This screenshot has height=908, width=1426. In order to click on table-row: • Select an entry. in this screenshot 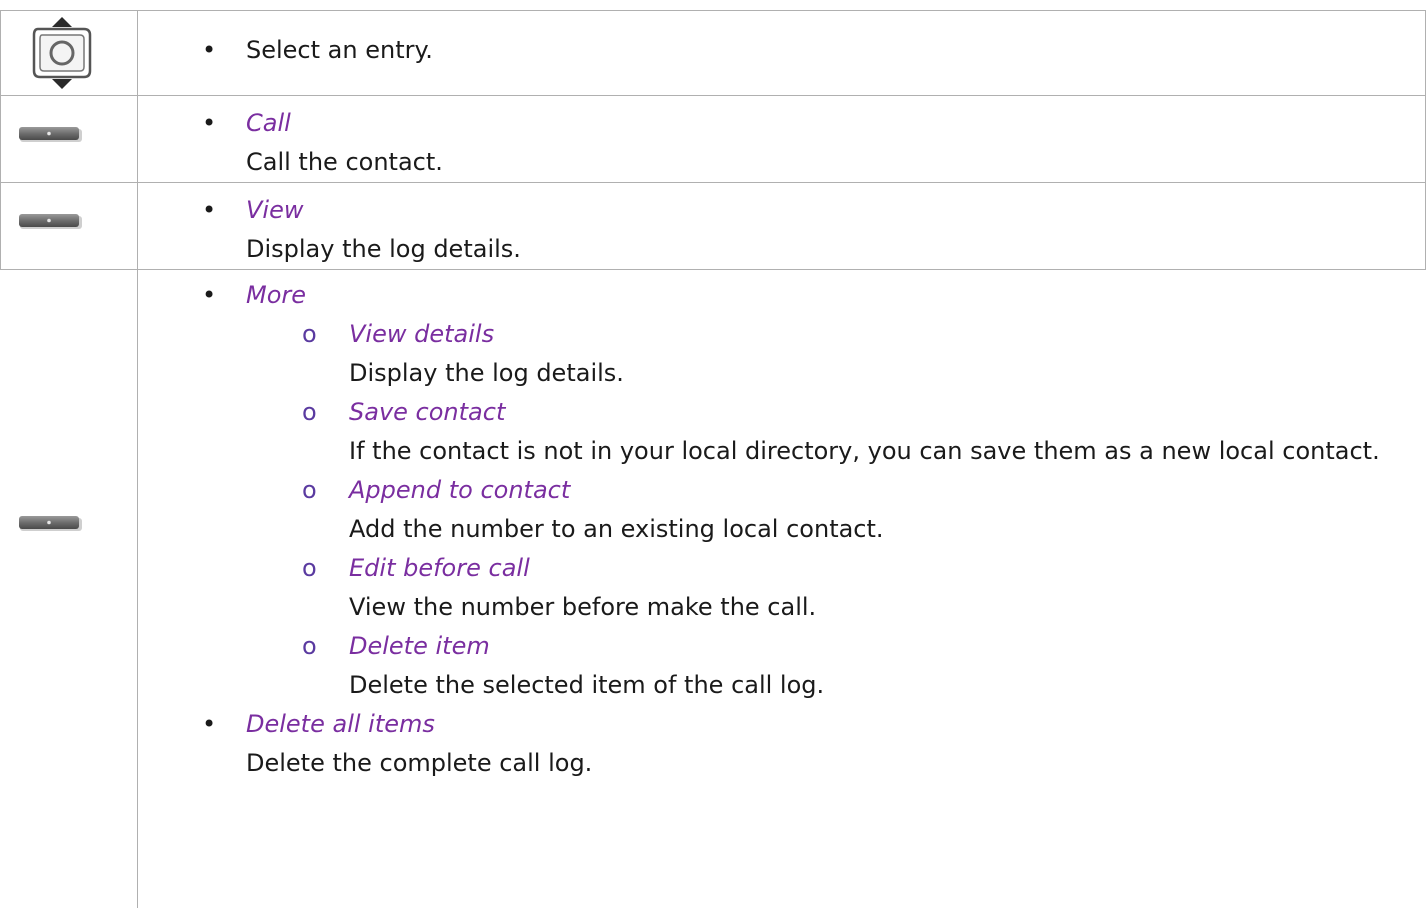, I will do `click(713, 53)`.